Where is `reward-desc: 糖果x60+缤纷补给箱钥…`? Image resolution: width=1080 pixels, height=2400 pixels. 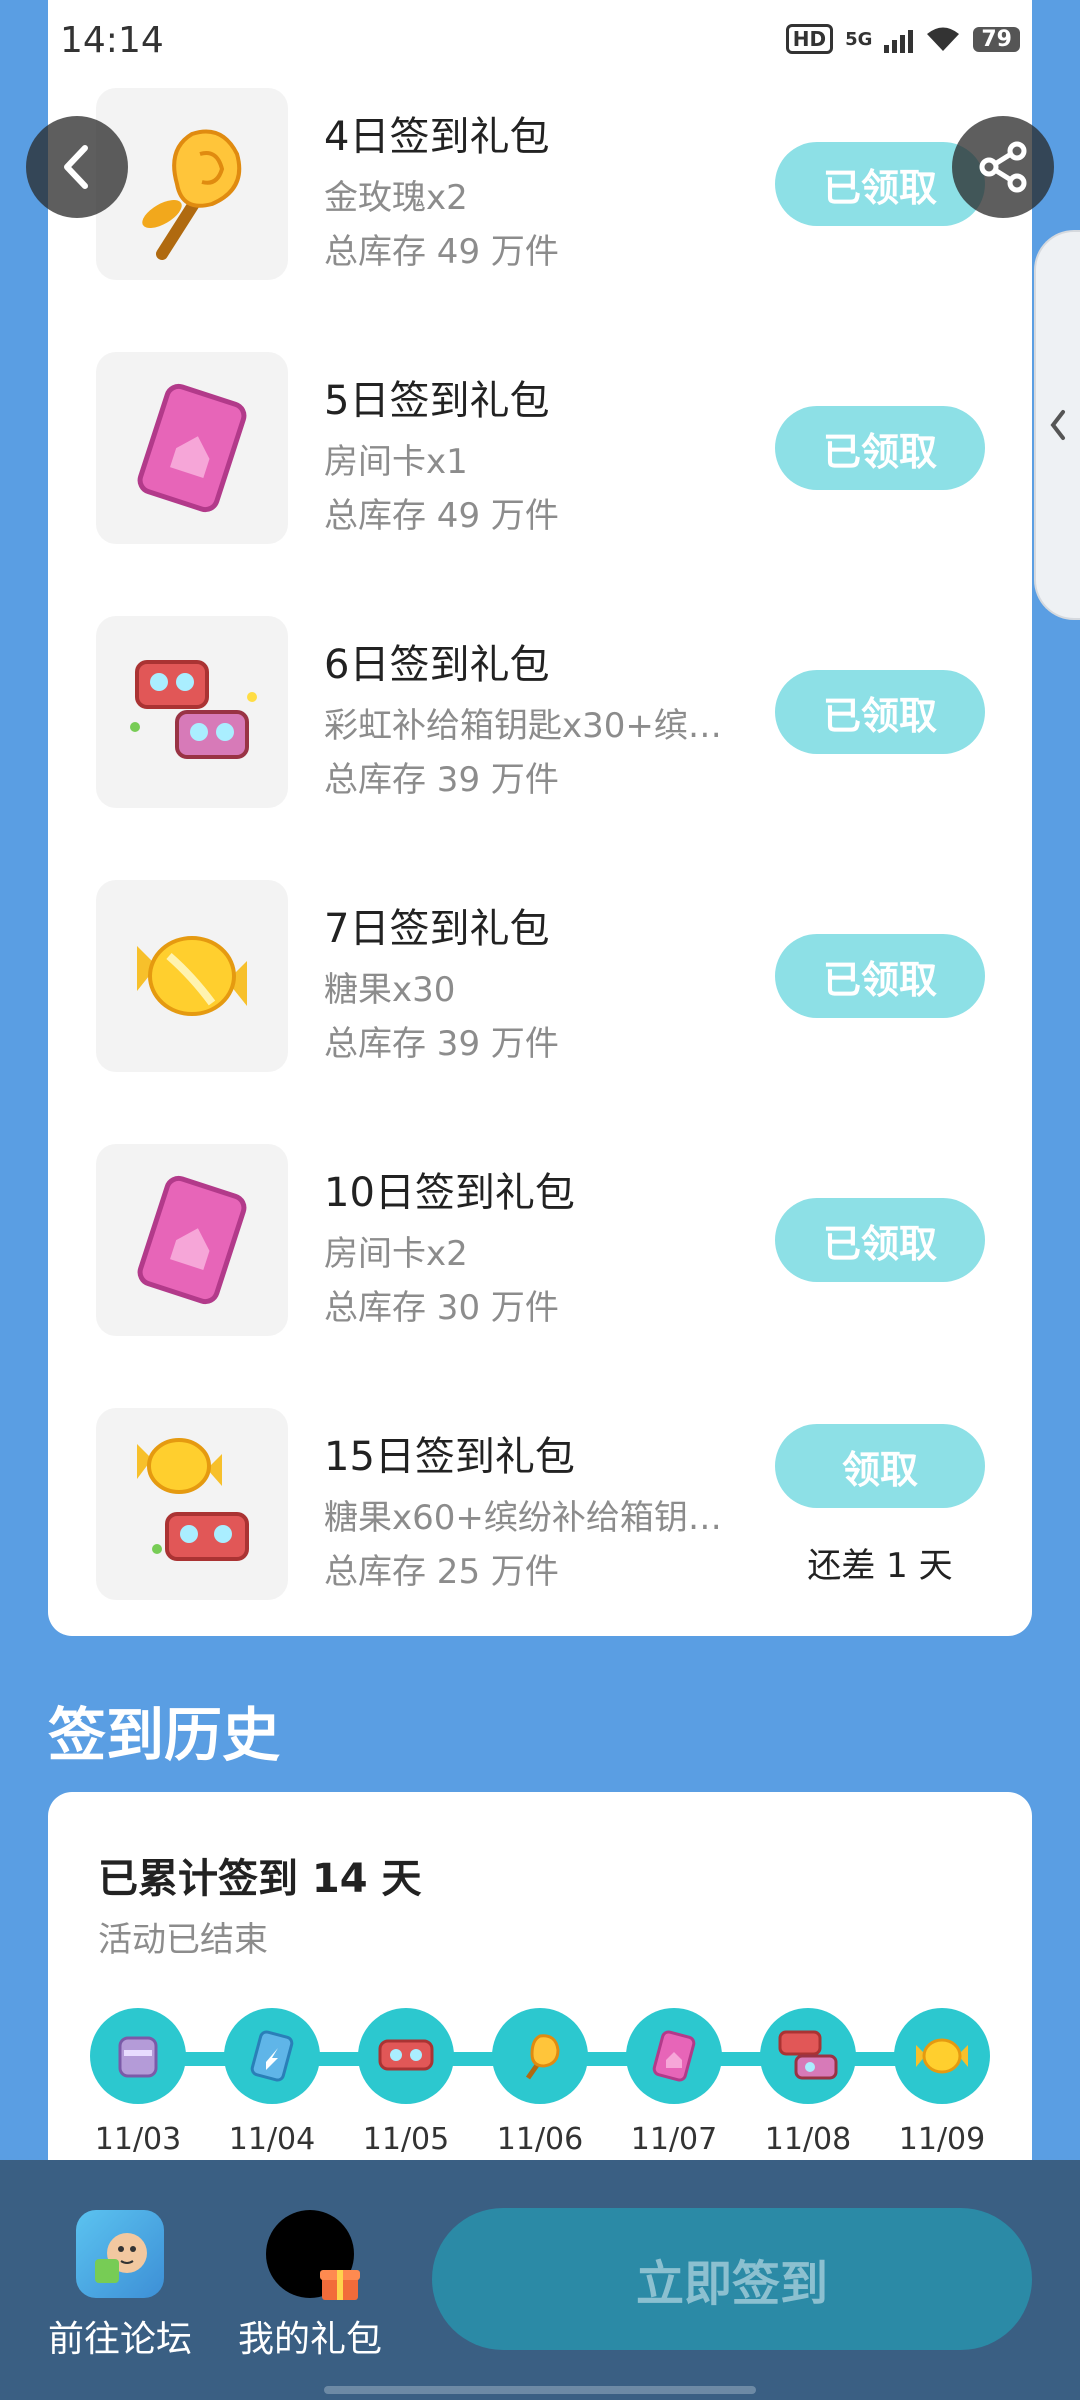
reward-desc: 糖果x60+缤纷补给箱钥… is located at coordinates (523, 1518).